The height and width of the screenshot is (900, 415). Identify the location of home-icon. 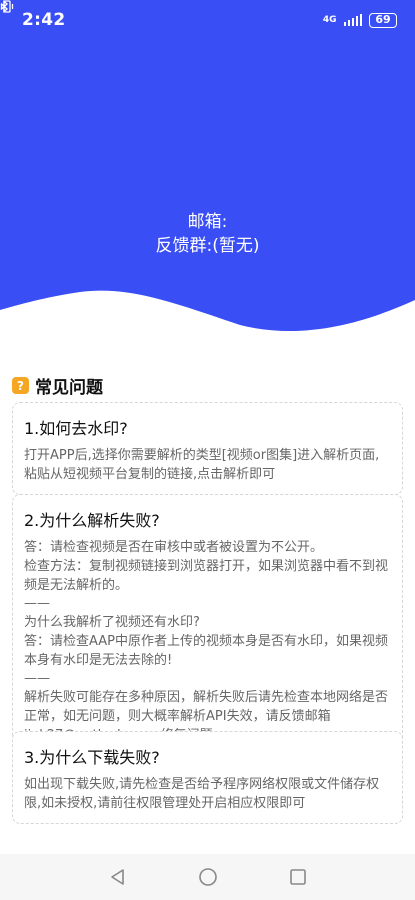
(208, 877).